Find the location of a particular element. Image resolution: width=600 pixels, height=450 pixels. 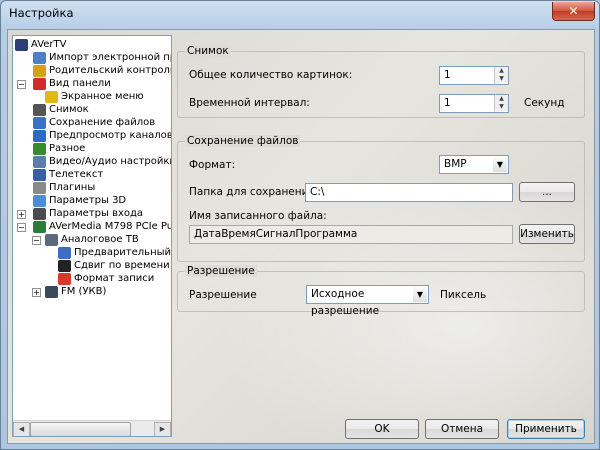

tree-item: Телетекст is located at coordinates (68, 174).